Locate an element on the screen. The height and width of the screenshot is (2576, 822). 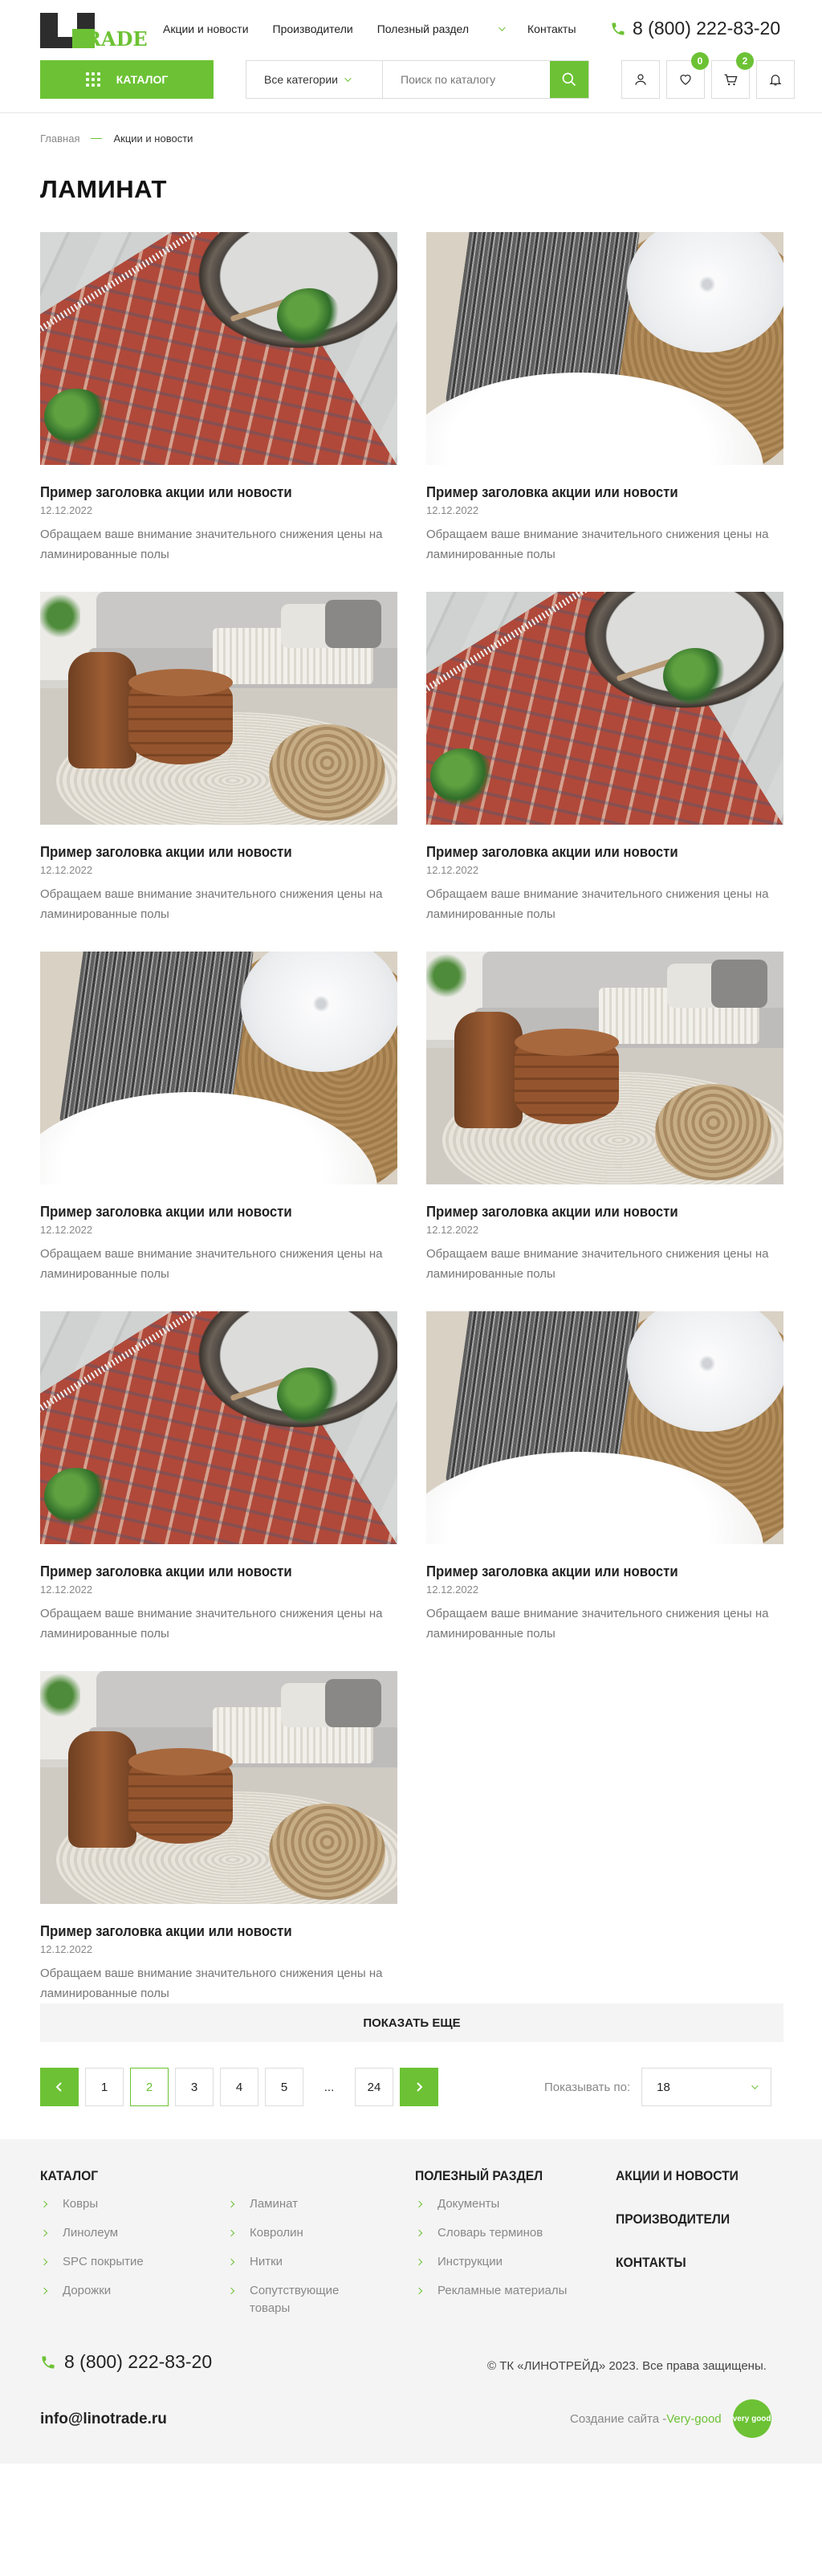
phone-icon is located at coordinates (618, 28).